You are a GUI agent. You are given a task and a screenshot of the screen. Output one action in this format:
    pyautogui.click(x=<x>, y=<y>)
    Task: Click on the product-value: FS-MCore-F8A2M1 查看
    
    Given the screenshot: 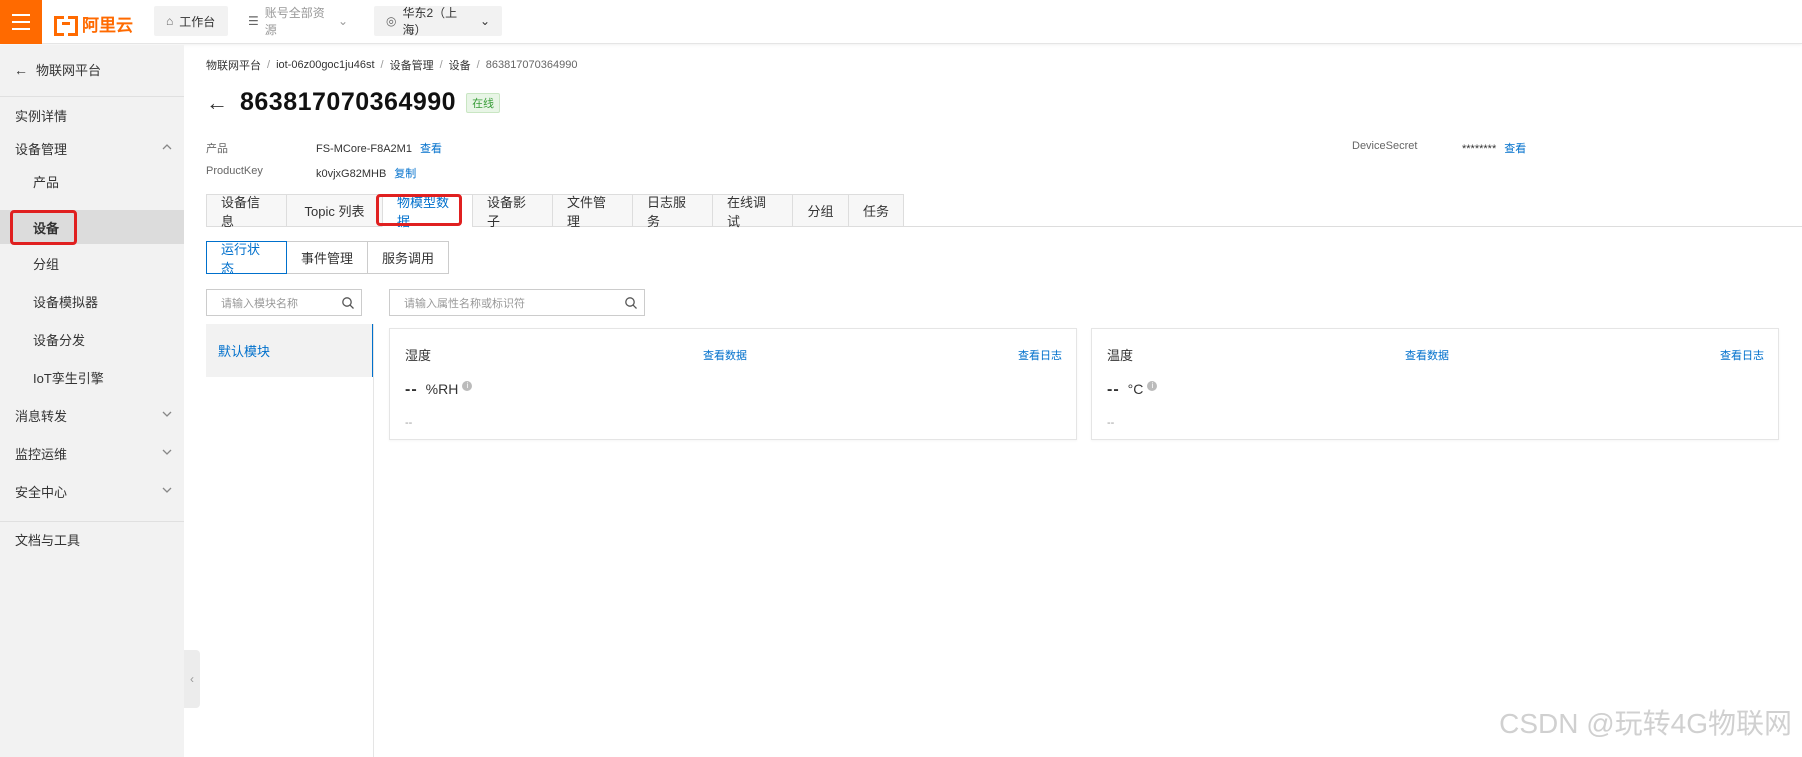 What is the action you would take?
    pyautogui.click(x=379, y=149)
    